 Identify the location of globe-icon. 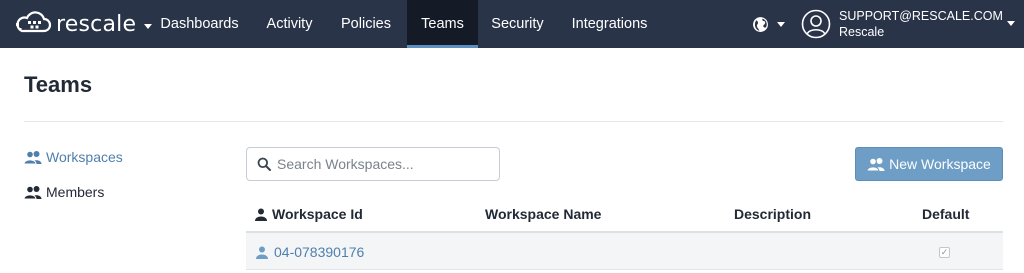
(760, 24).